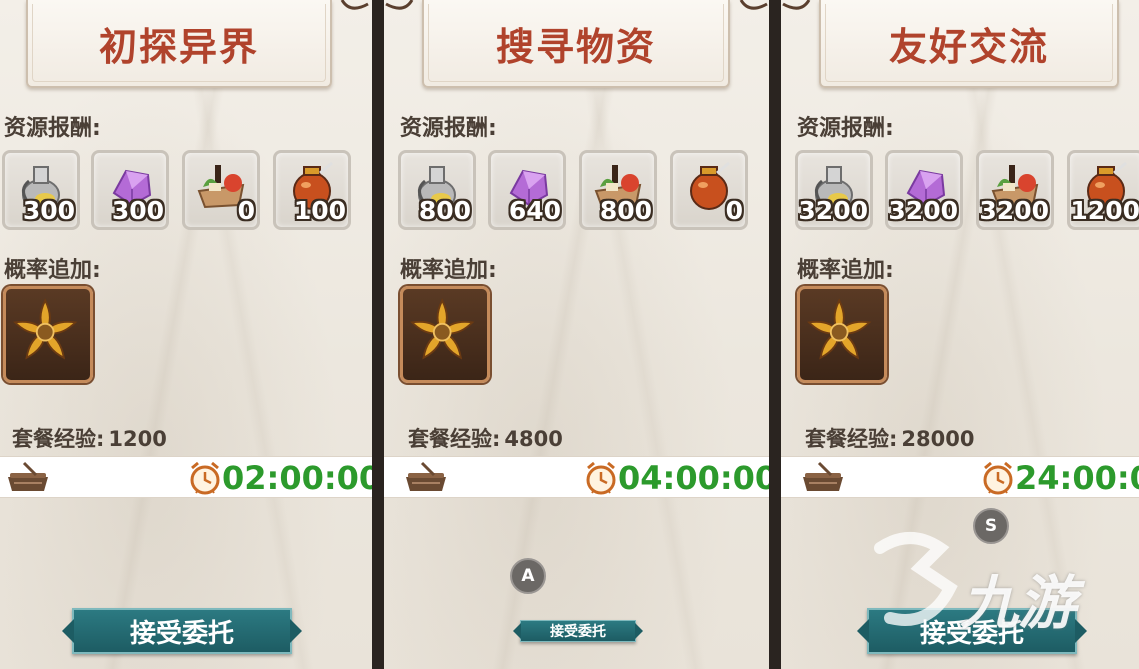  What do you see at coordinates (709, 190) in the screenshot?
I see `reward-slot-potion: 0` at bounding box center [709, 190].